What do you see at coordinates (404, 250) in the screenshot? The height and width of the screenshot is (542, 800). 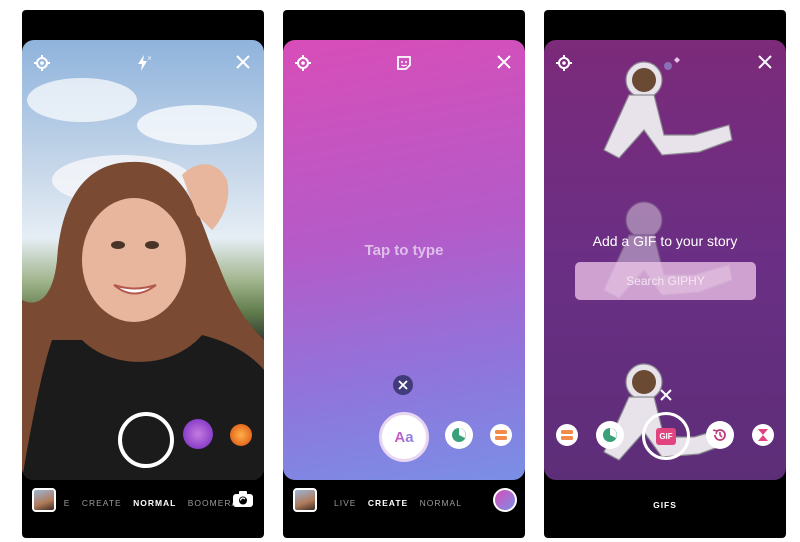 I see `tap-to-type-prompt: Tap to type` at bounding box center [404, 250].